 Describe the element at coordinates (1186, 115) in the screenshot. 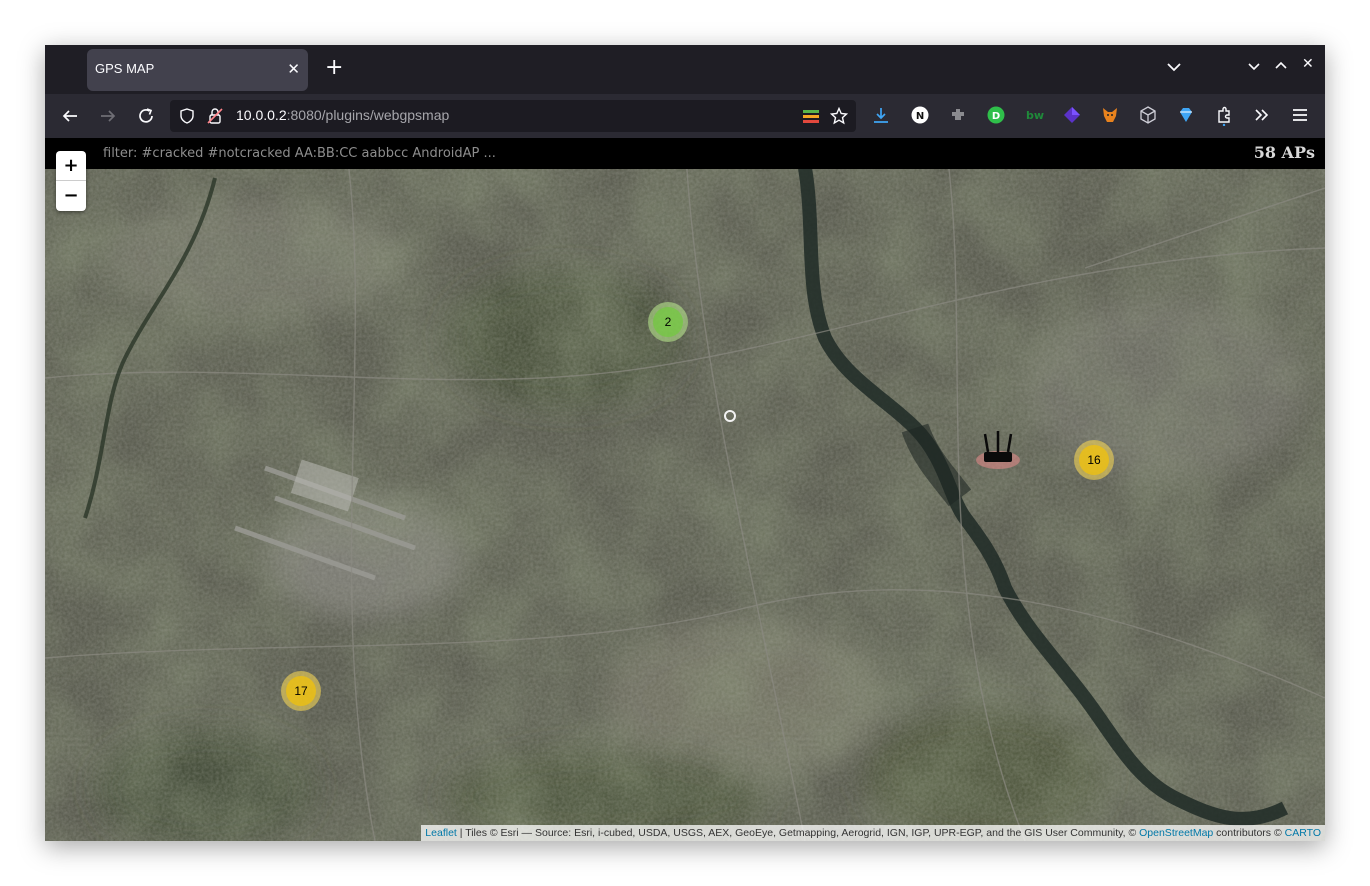

I see `diamond-extension-icon` at that location.